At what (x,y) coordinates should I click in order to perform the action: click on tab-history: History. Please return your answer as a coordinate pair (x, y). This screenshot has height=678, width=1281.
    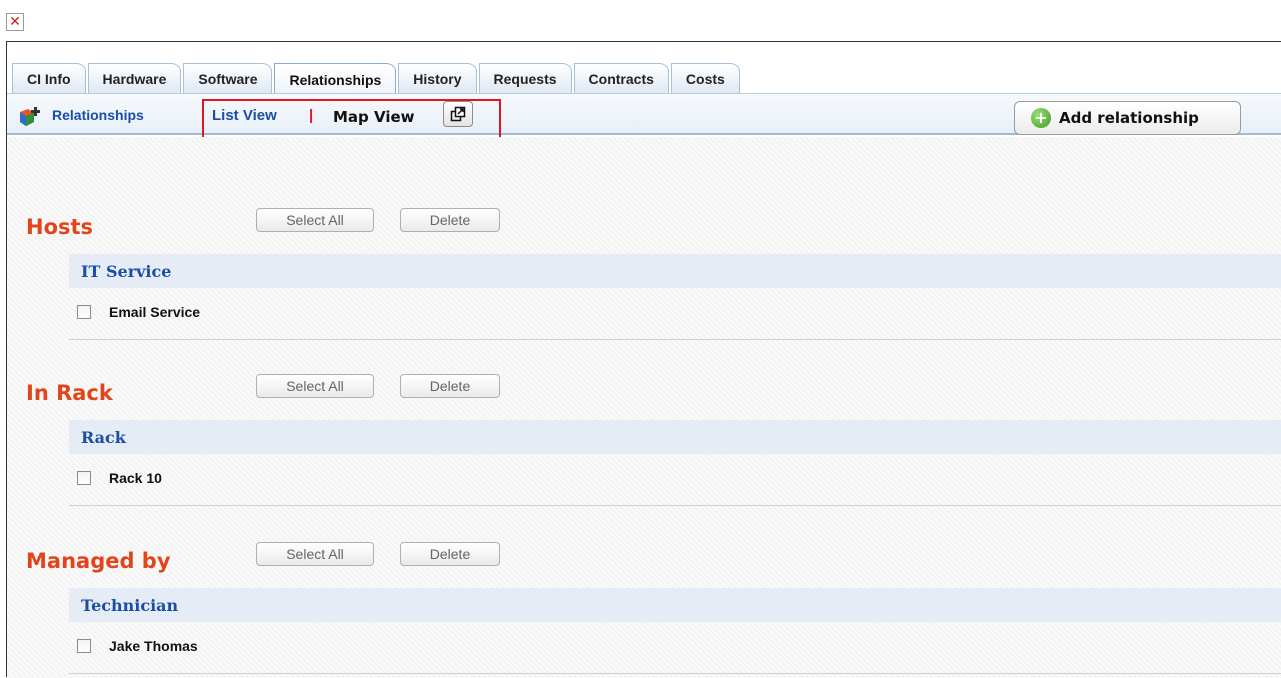
    Looking at the image, I should click on (437, 78).